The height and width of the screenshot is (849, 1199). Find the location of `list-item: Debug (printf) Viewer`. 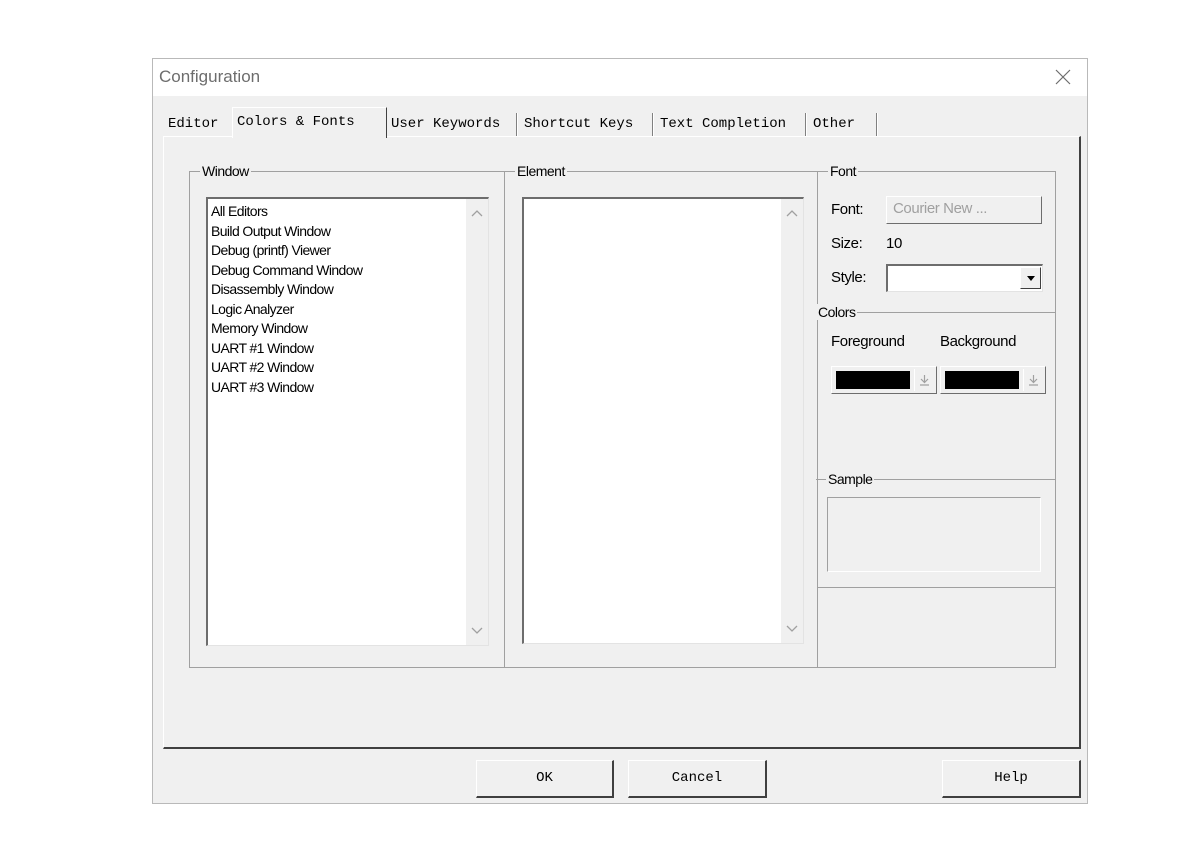

list-item: Debug (printf) Viewer is located at coordinates (349, 251).